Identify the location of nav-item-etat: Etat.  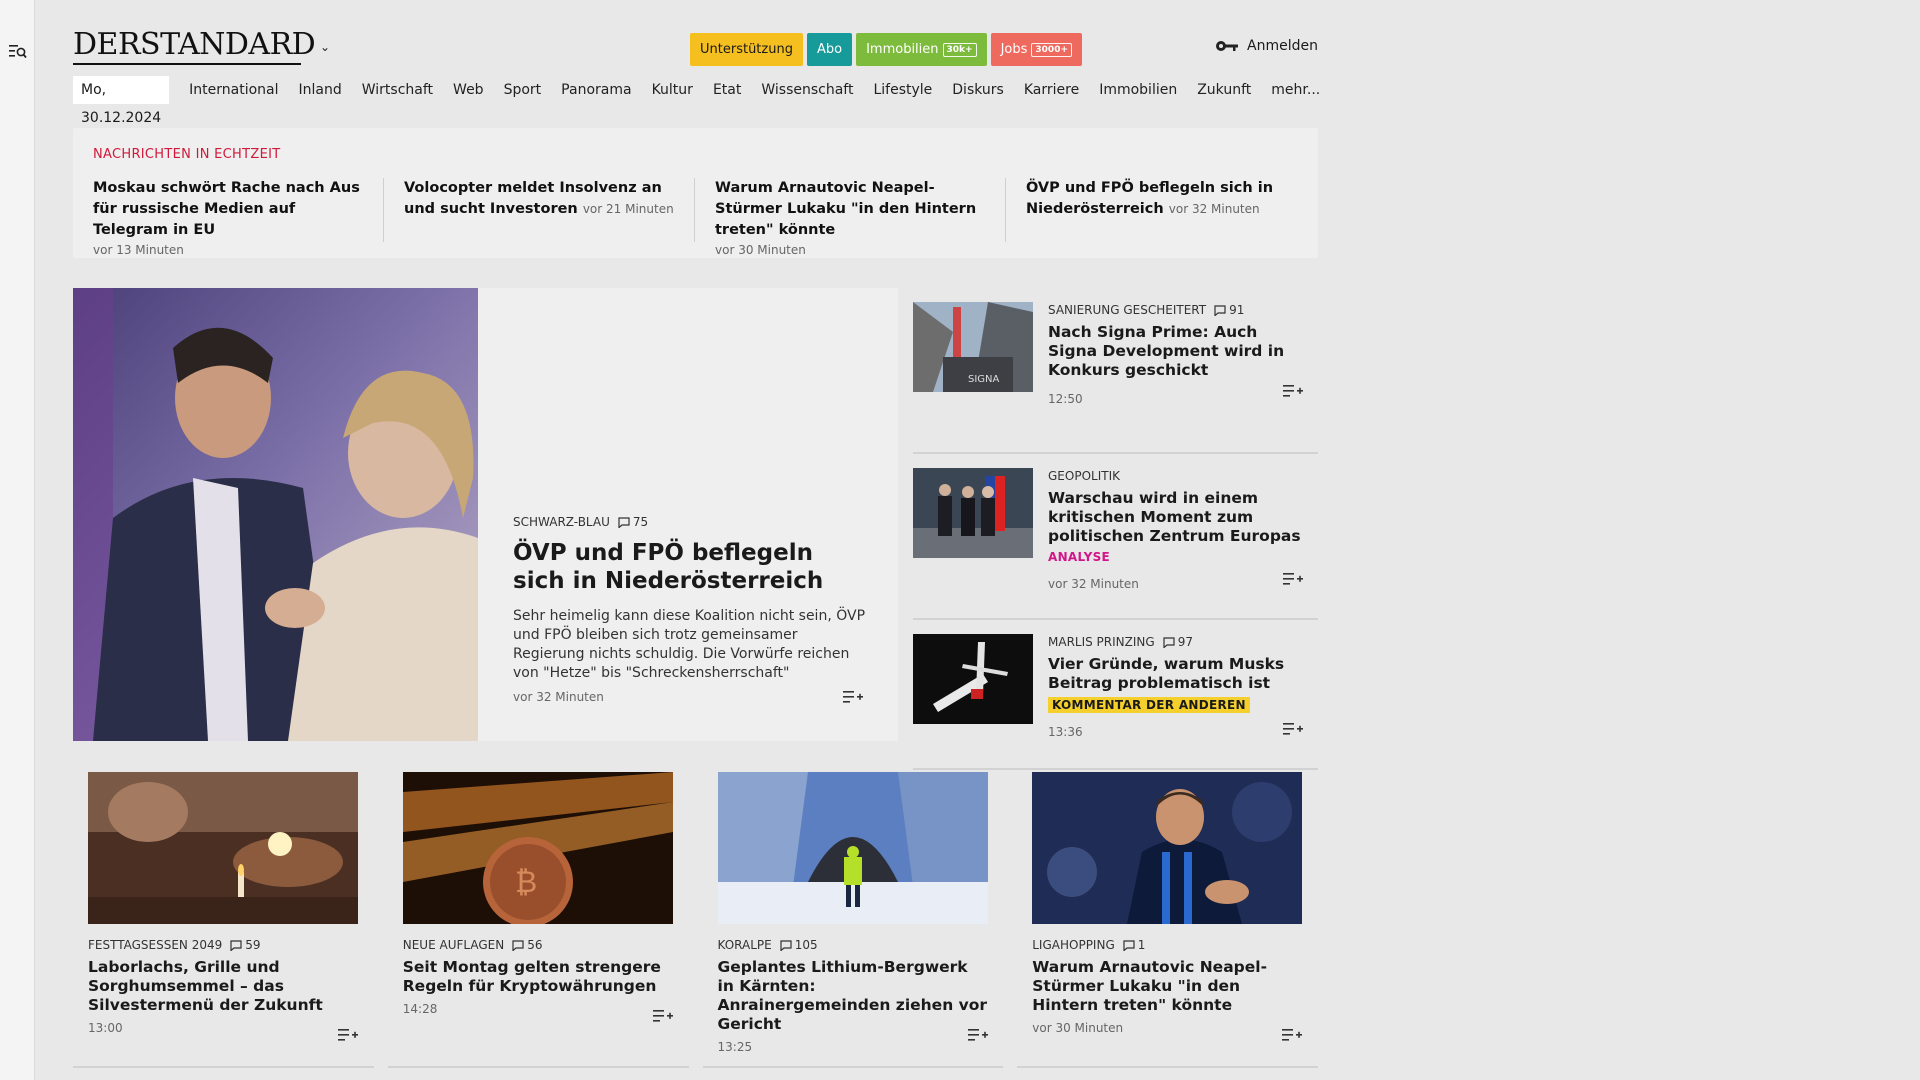
(727, 90).